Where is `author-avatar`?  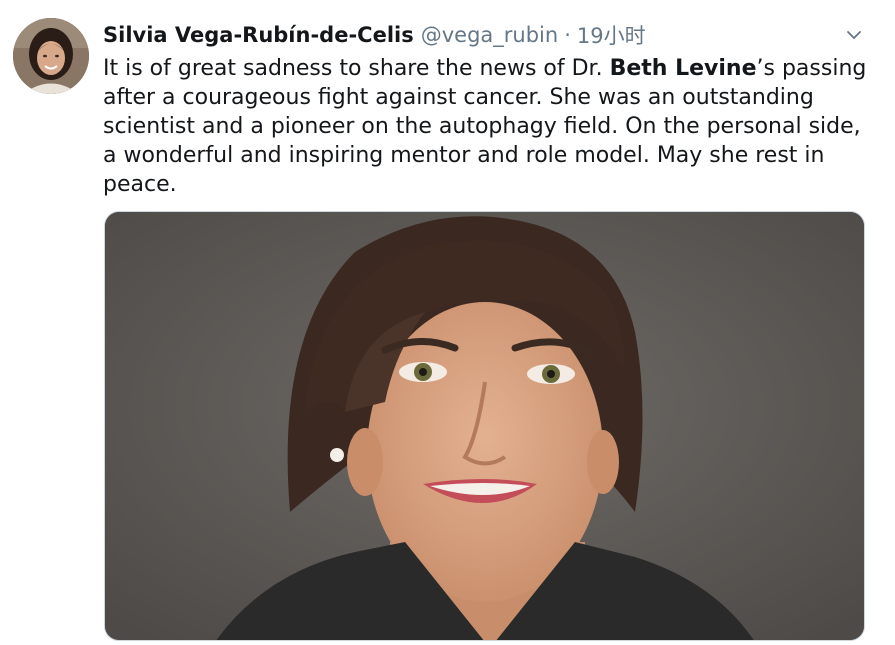
author-avatar is located at coordinates (51, 56).